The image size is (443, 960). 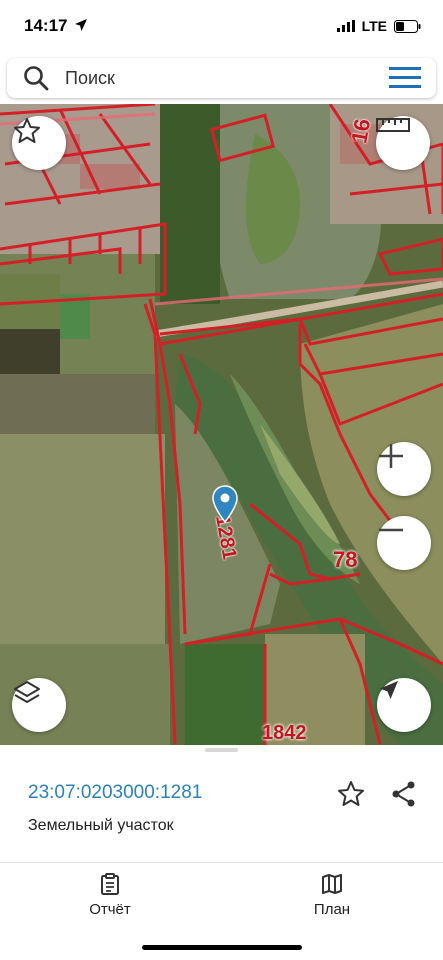 I want to click on my-location-button, so click(x=404, y=705).